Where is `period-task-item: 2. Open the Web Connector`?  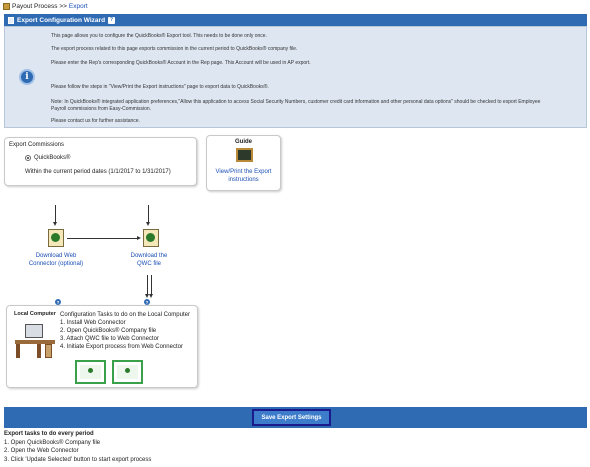 period-task-item: 2. Open the Web Connector is located at coordinates (41, 451).